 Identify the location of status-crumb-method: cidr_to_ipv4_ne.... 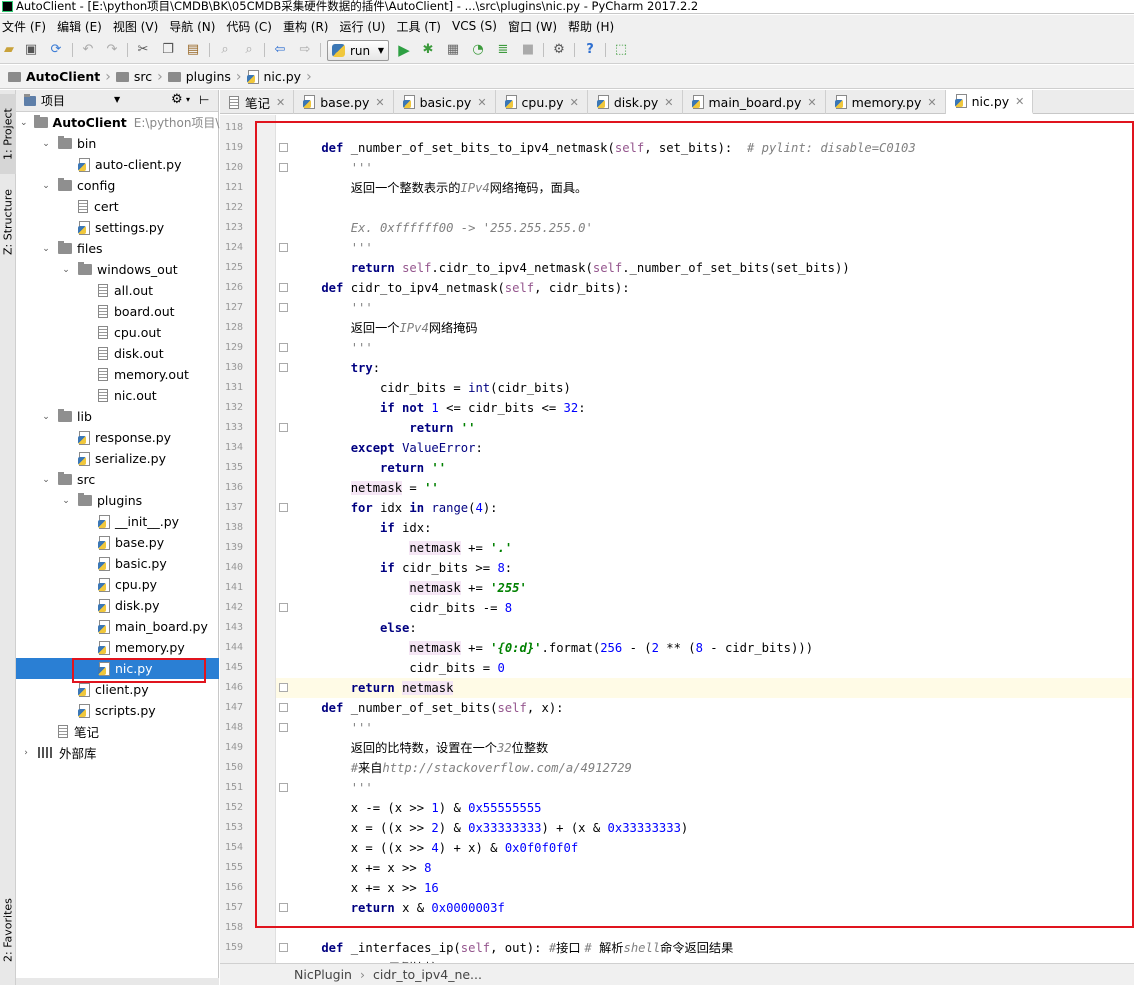
(427, 974).